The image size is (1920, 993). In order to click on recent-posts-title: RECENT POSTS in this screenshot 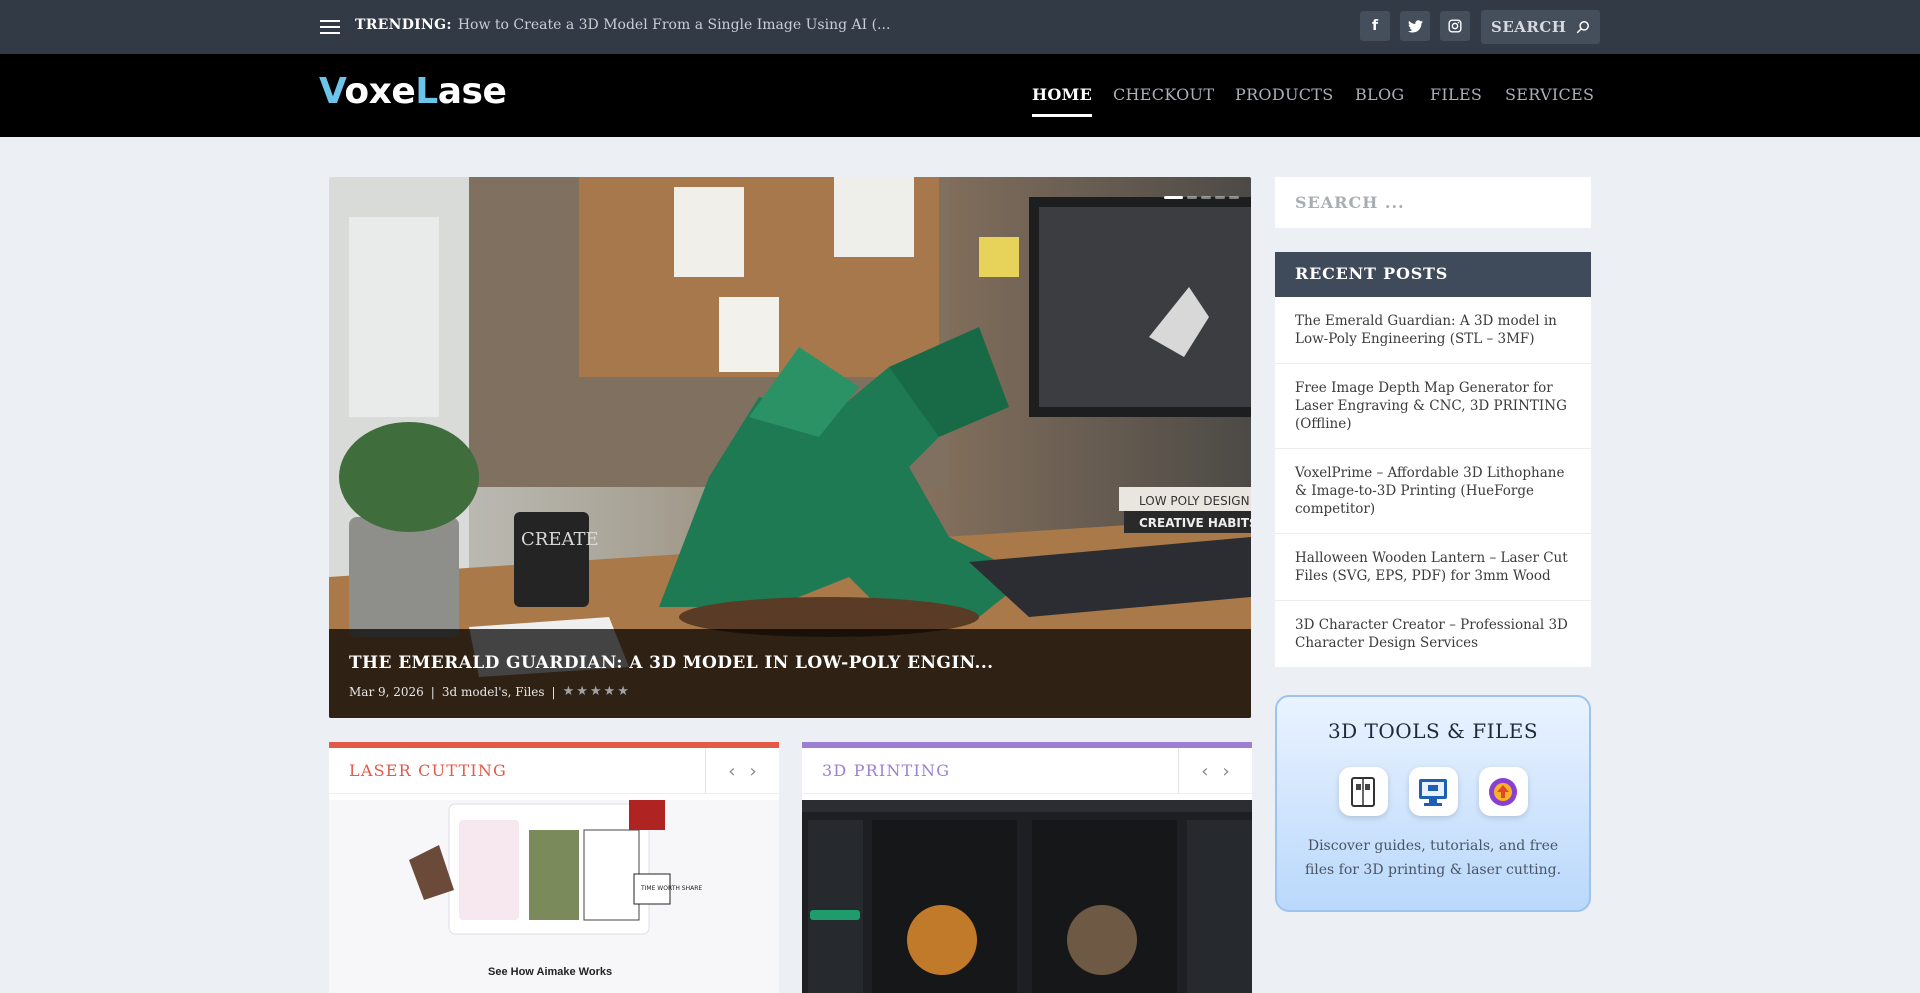, I will do `click(1433, 274)`.